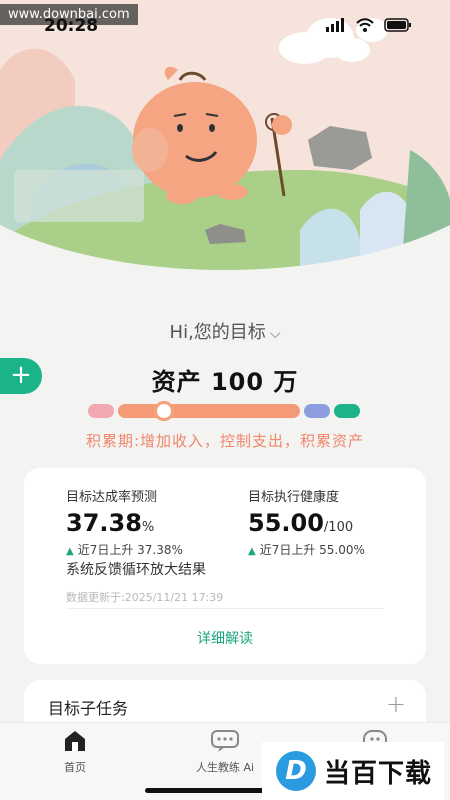 Image resolution: width=450 pixels, height=800 pixels. Describe the element at coordinates (225, 441) in the screenshot. I see `phase-description: 积累期:增加收入，控制支出，积累资产` at that location.